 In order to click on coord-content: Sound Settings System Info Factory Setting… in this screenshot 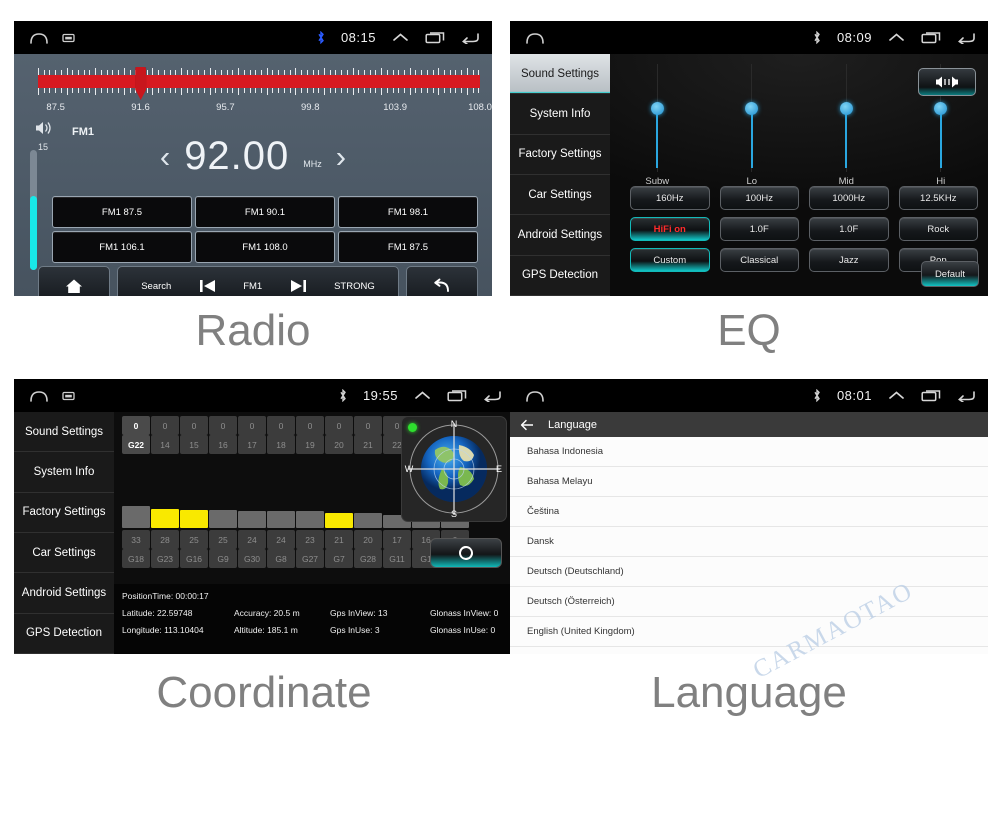, I will do `click(264, 533)`.